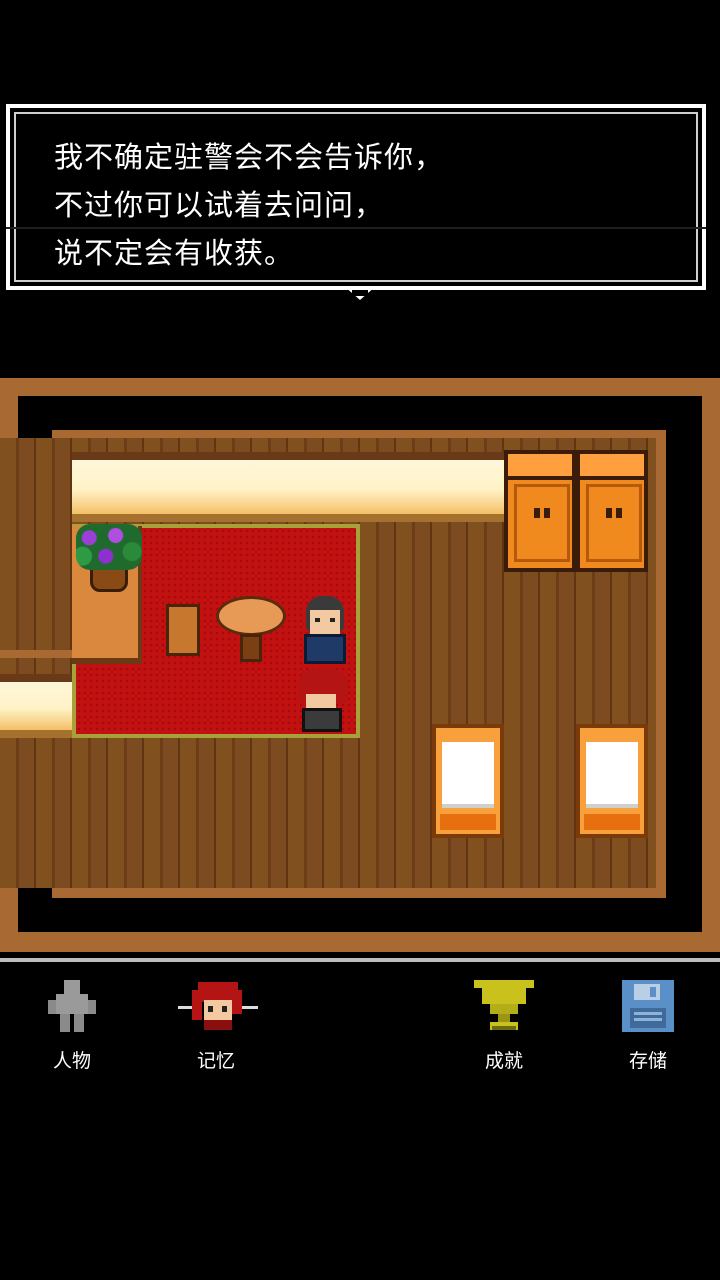  Describe the element at coordinates (647, 1061) in the screenshot. I see `menu-save-label: 存储` at that location.